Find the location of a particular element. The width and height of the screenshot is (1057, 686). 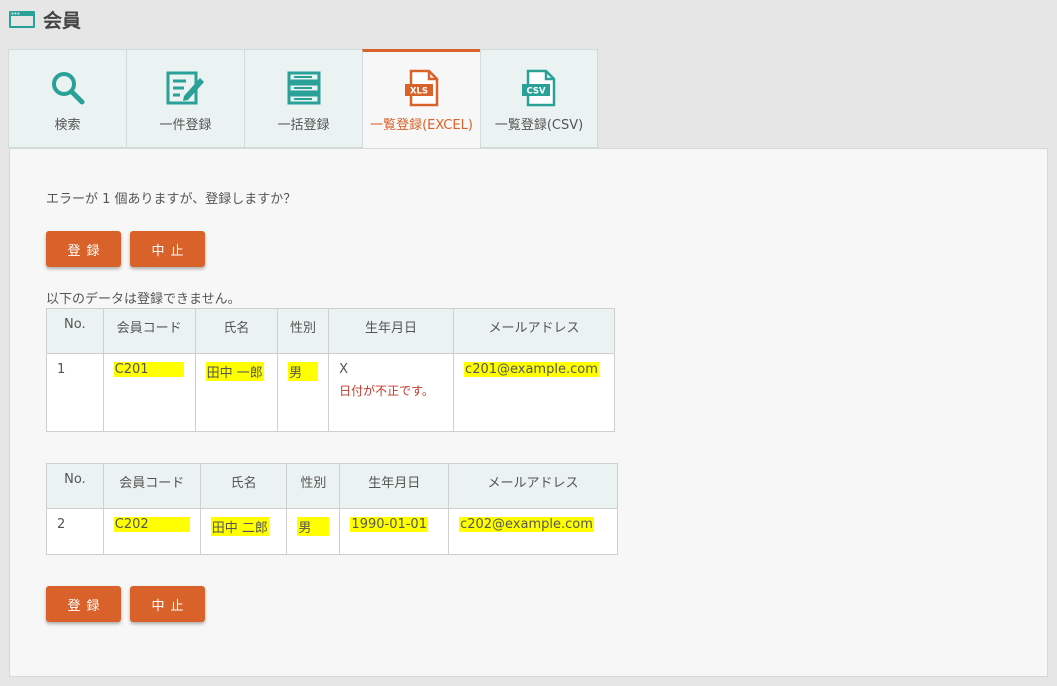

tab-list-register-excel: XLS 一覧登録(EXCEL) is located at coordinates (421, 99).